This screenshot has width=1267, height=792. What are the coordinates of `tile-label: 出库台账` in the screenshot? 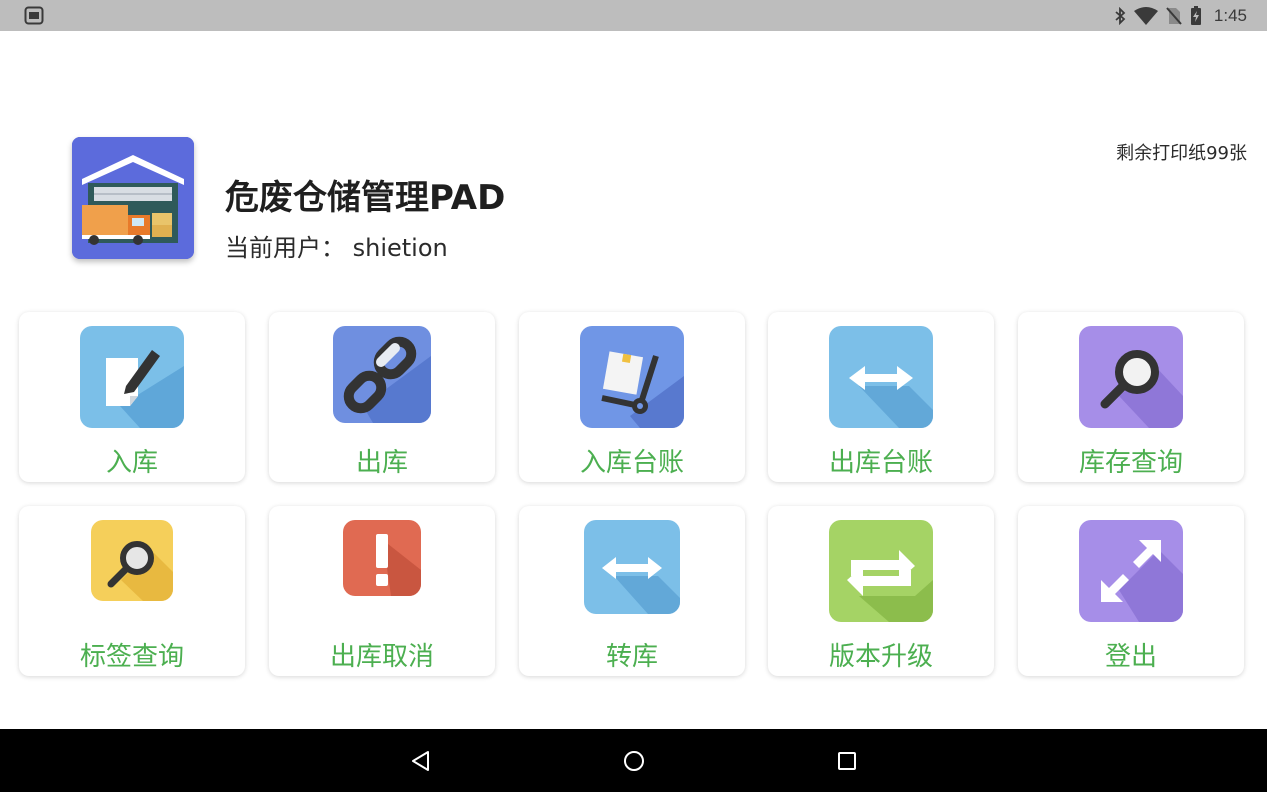 It's located at (880, 463).